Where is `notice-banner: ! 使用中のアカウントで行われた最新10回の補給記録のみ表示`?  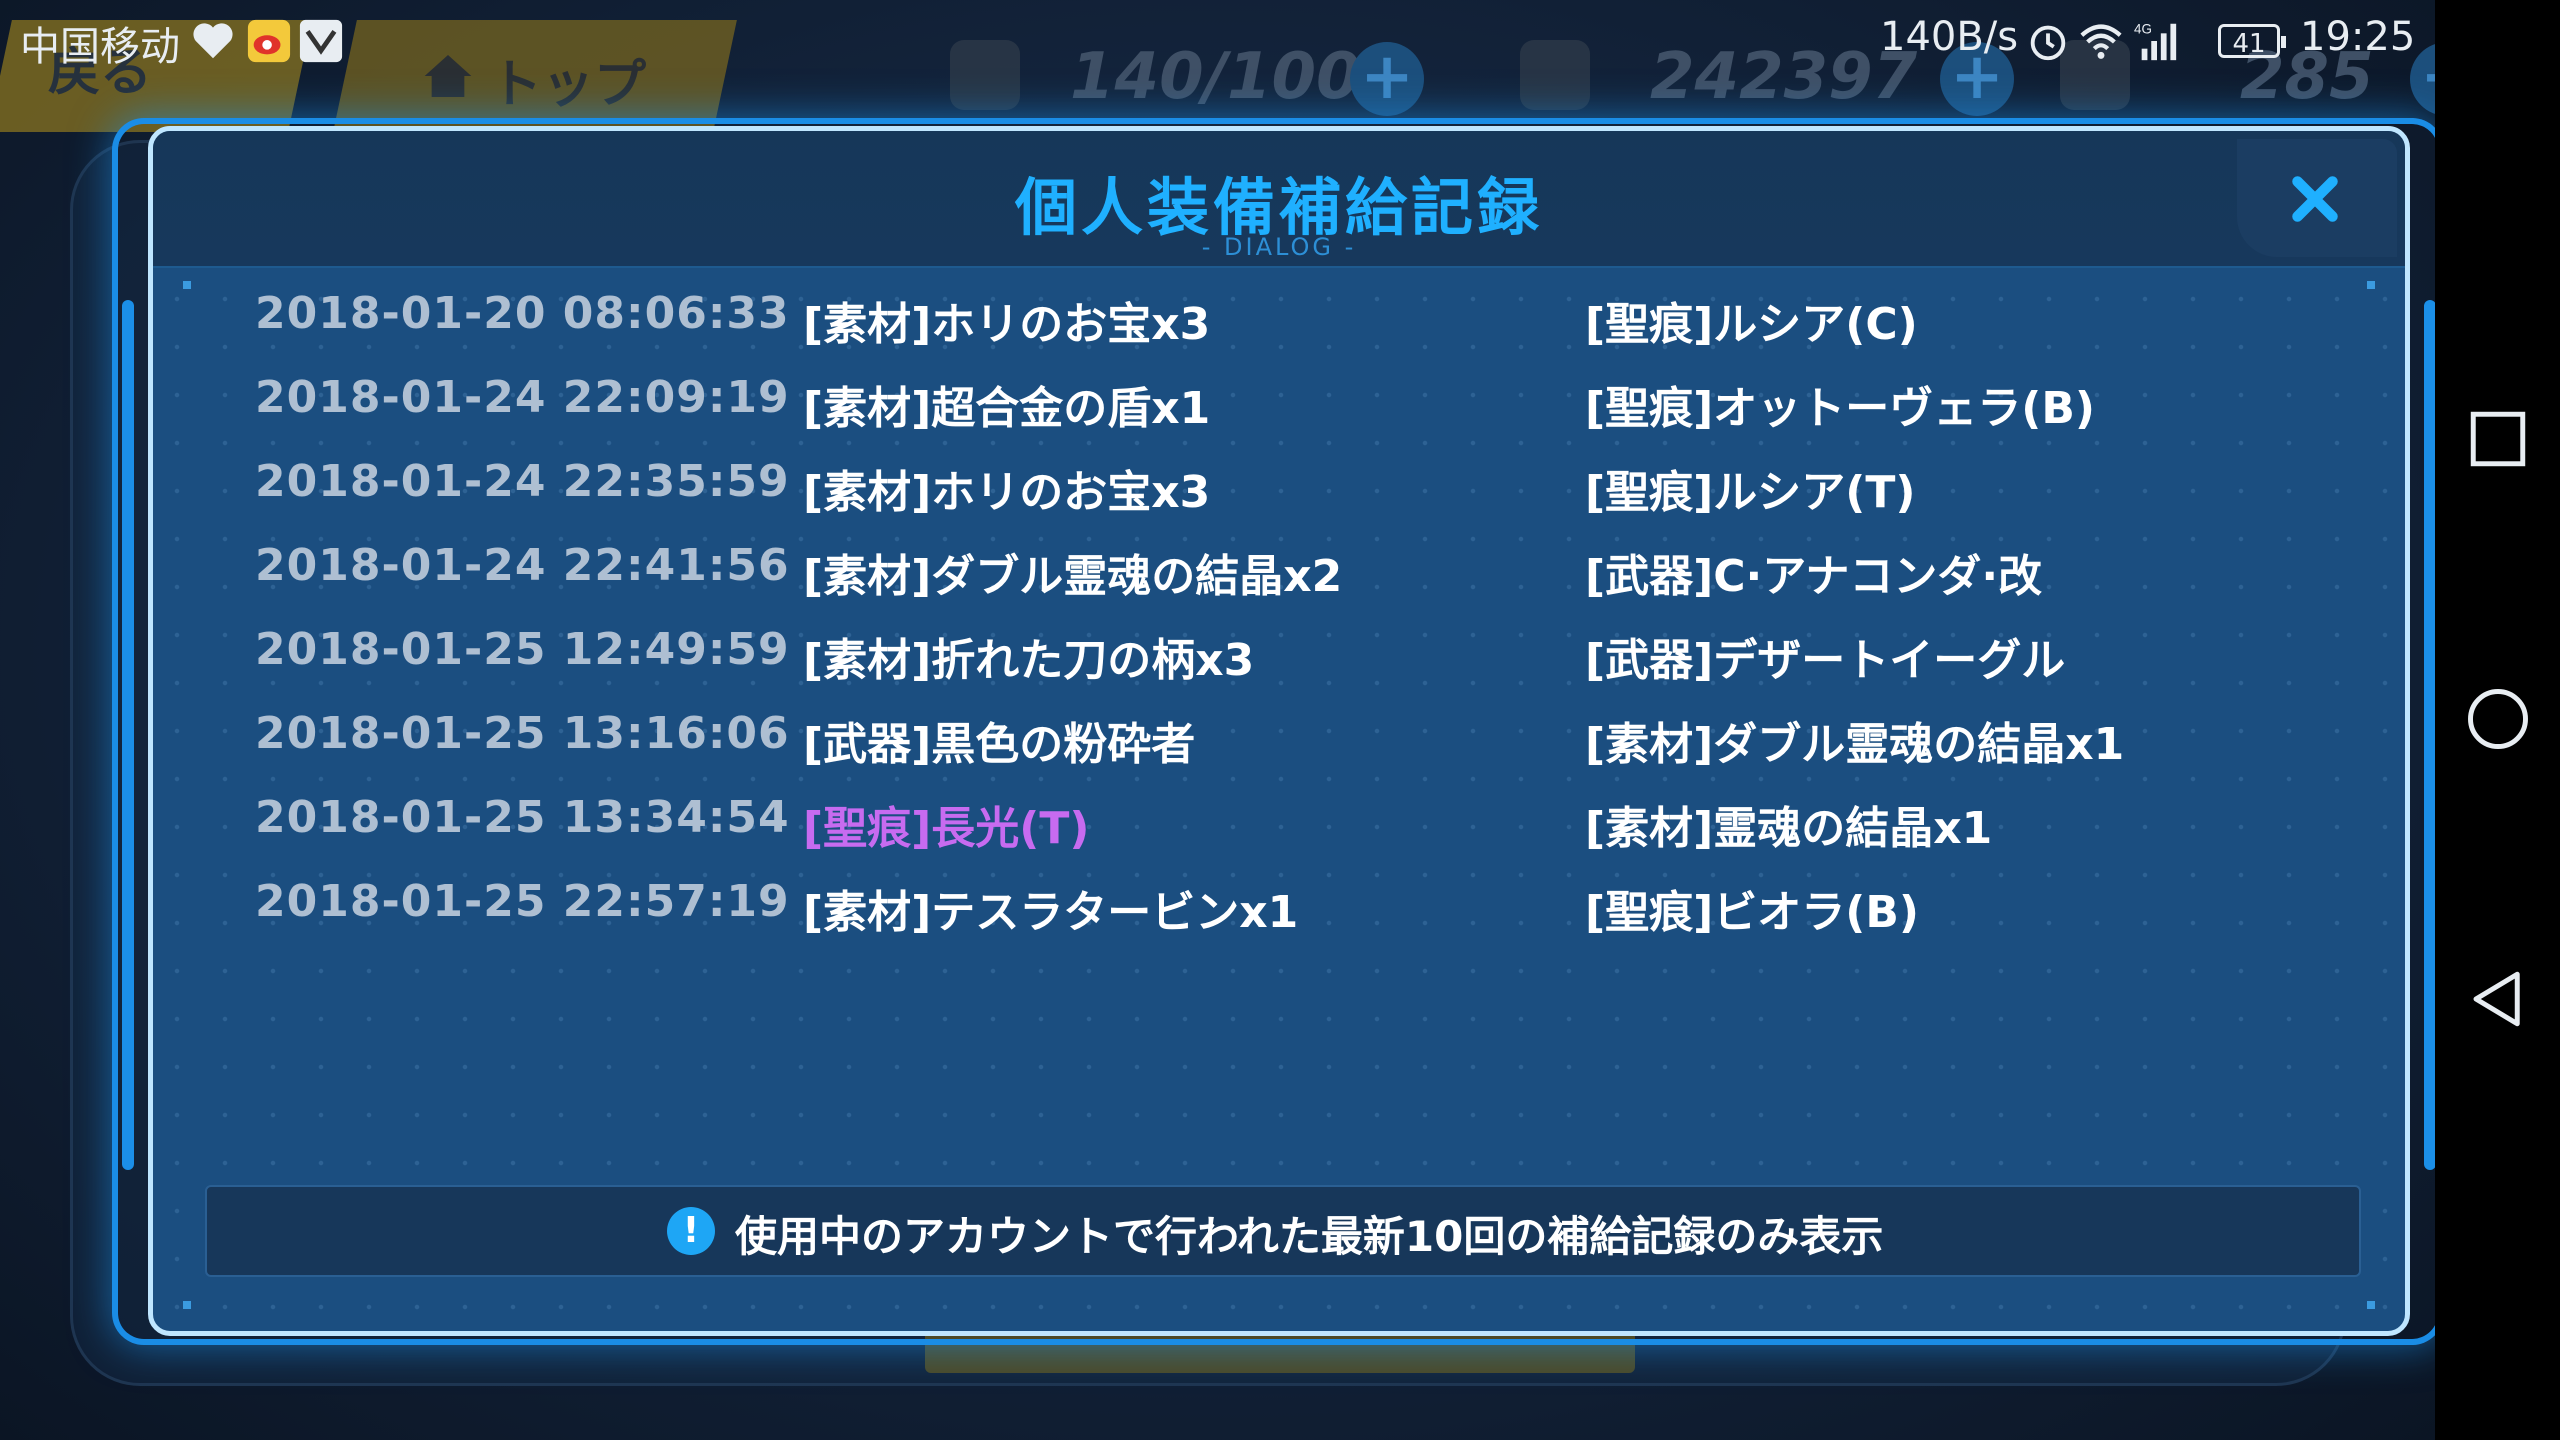
notice-banner: ! 使用中のアカウントで行われた最新10回の補給記録のみ表示 is located at coordinates (1283, 1231).